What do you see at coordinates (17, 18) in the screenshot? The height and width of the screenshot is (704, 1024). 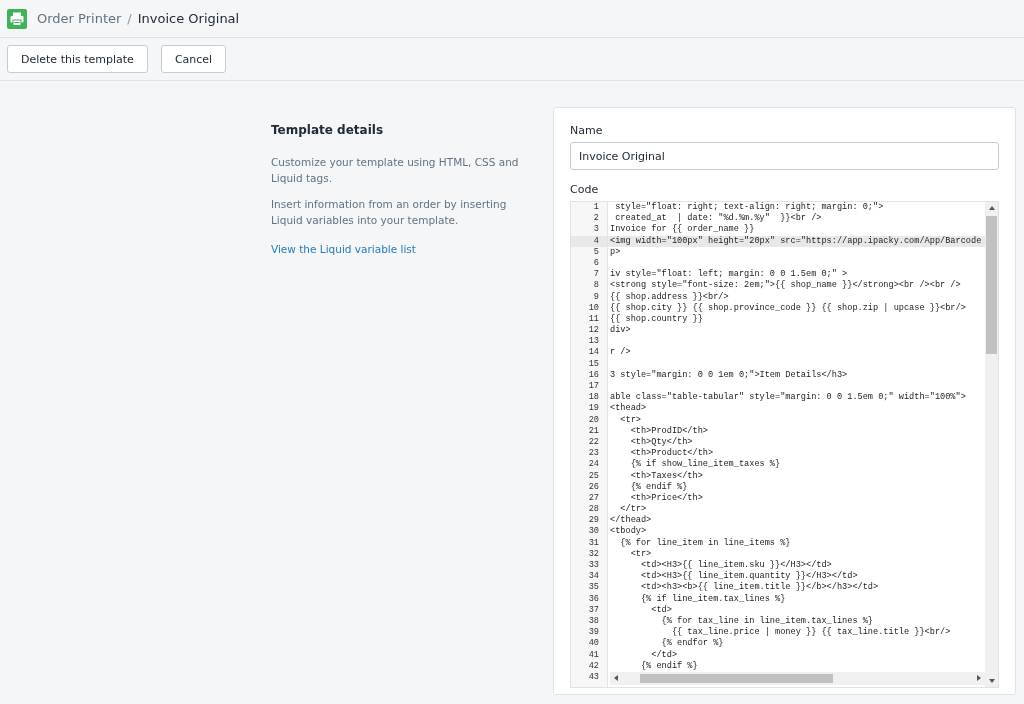 I see `printer-icon` at bounding box center [17, 18].